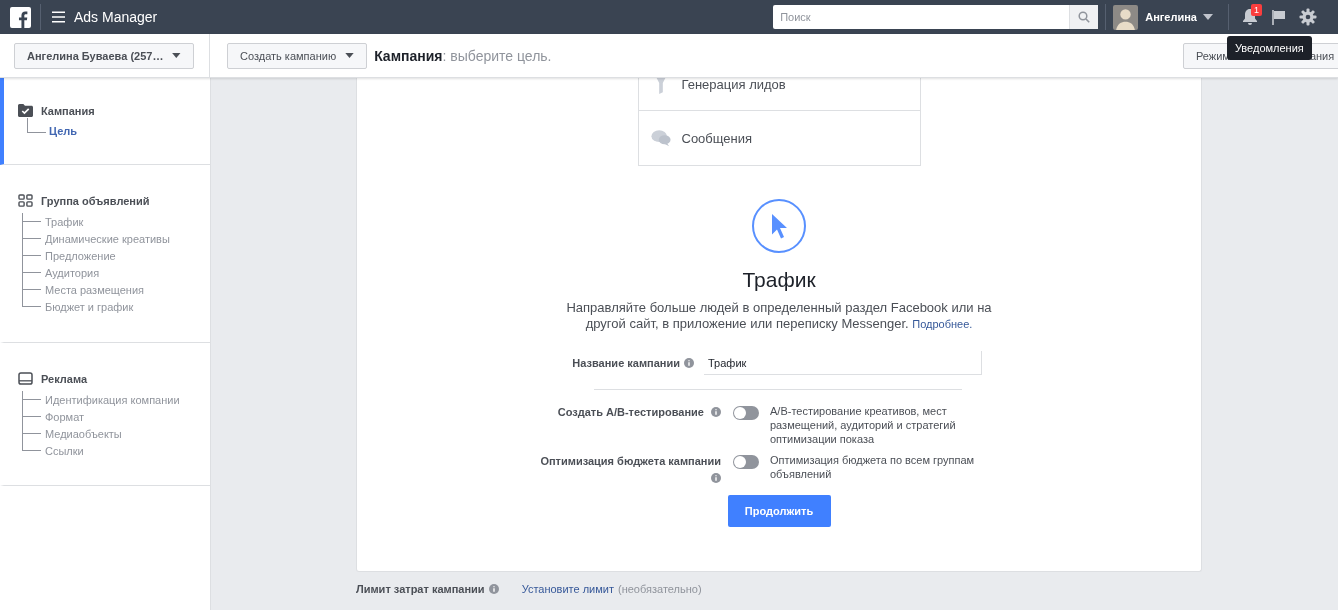  What do you see at coordinates (779, 316) in the screenshot?
I see `objective-description: Направляйте больше людей в определенный раздел Facebook или на другой сайт, в приложение или переписку Messenger. Подробнее.` at bounding box center [779, 316].